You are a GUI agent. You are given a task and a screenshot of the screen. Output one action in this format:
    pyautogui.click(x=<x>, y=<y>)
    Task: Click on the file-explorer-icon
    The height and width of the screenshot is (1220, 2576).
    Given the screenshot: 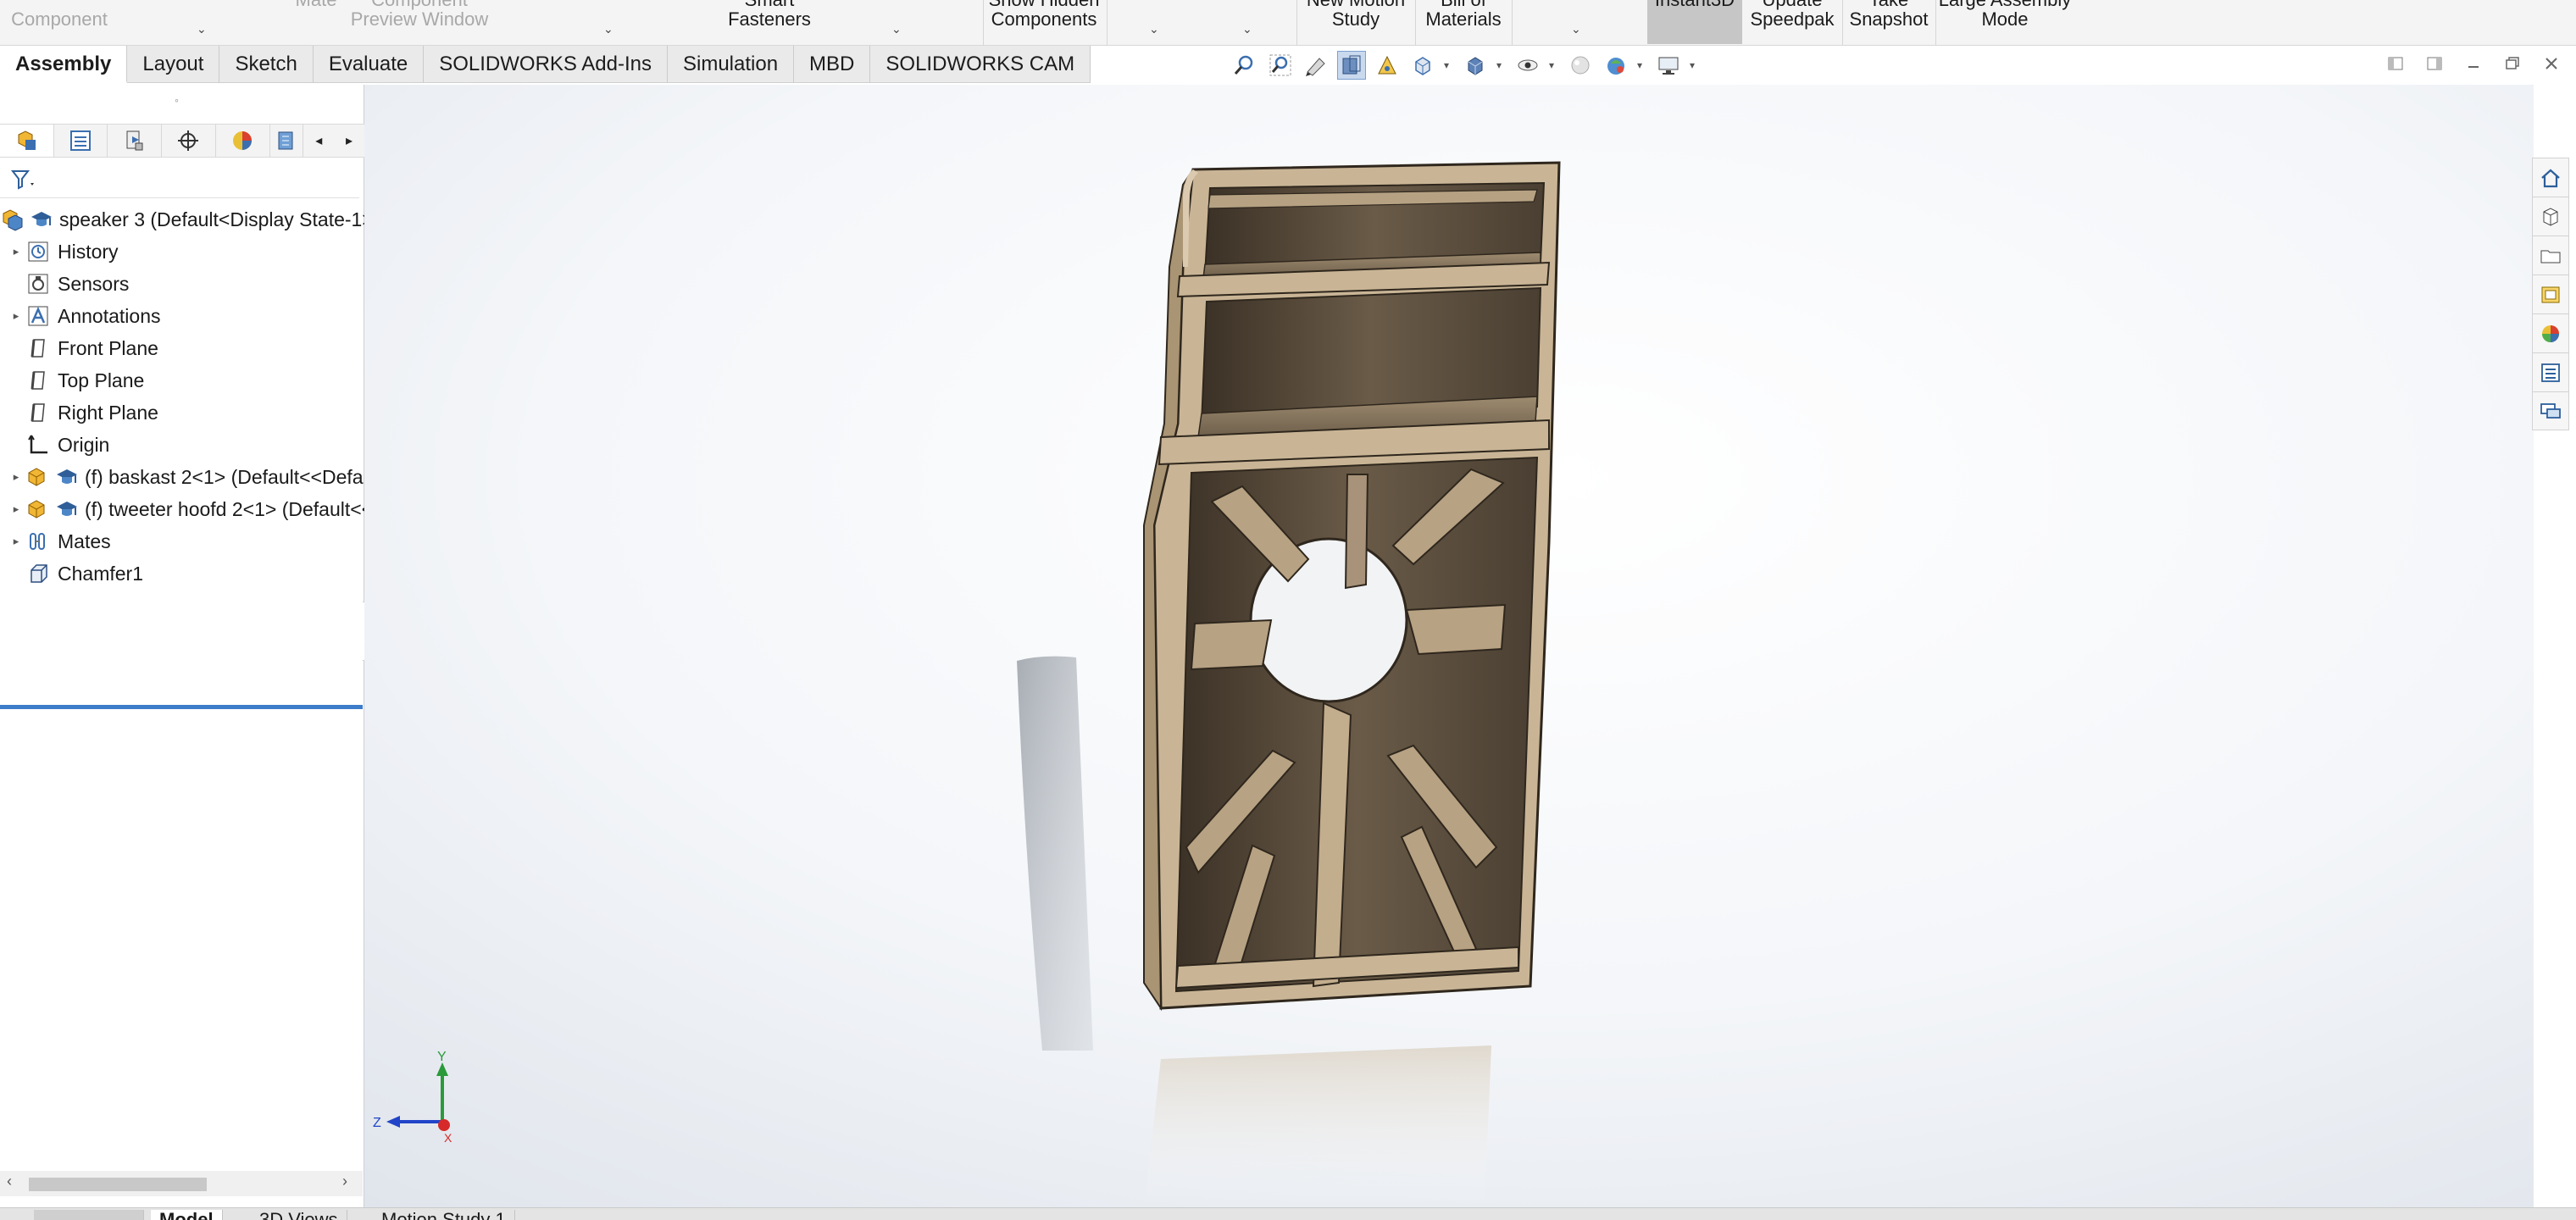 What is the action you would take?
    pyautogui.click(x=2550, y=255)
    